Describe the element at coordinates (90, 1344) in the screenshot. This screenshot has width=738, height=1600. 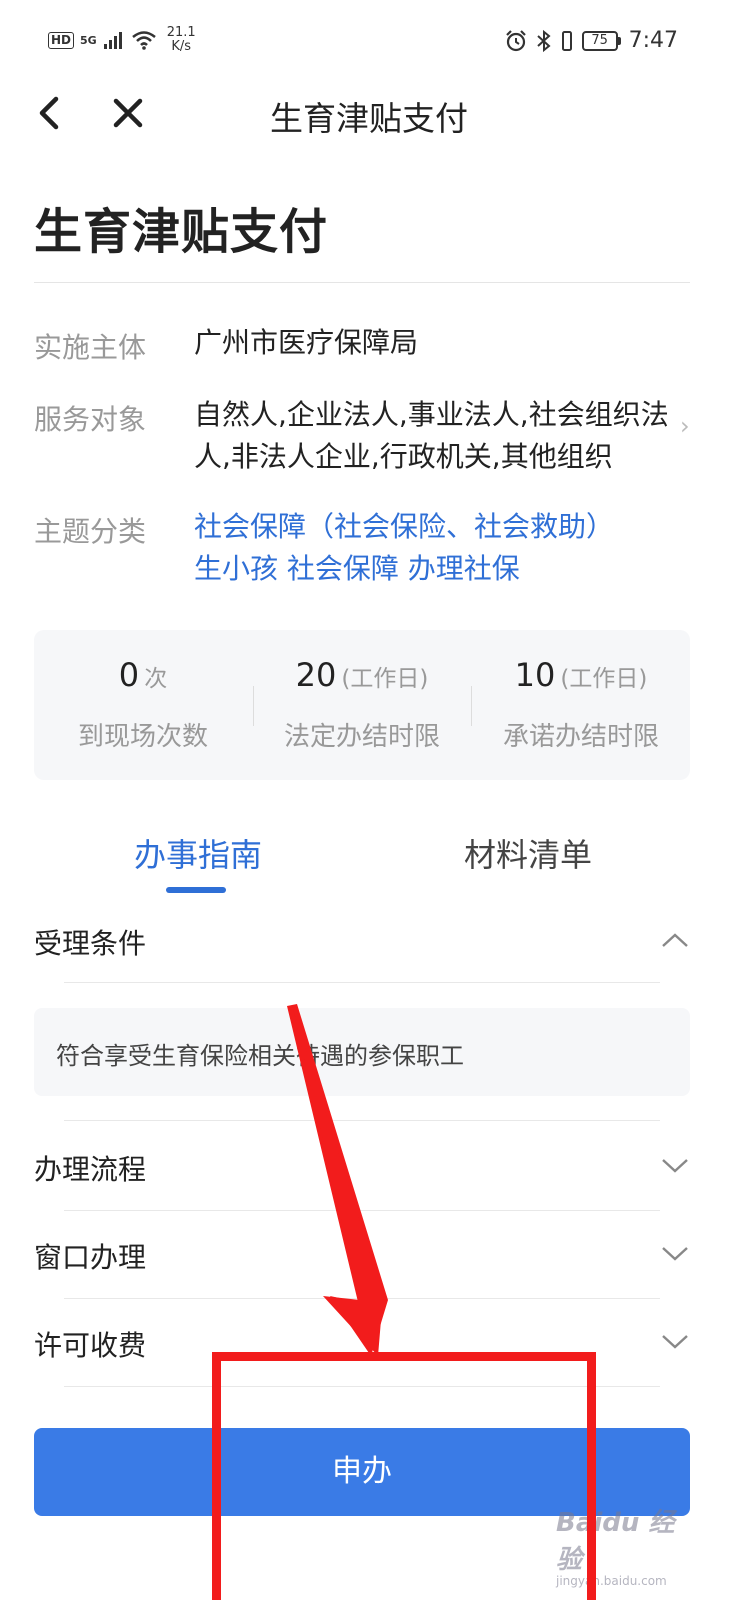
I see `section-fee-title: 许可收费` at that location.